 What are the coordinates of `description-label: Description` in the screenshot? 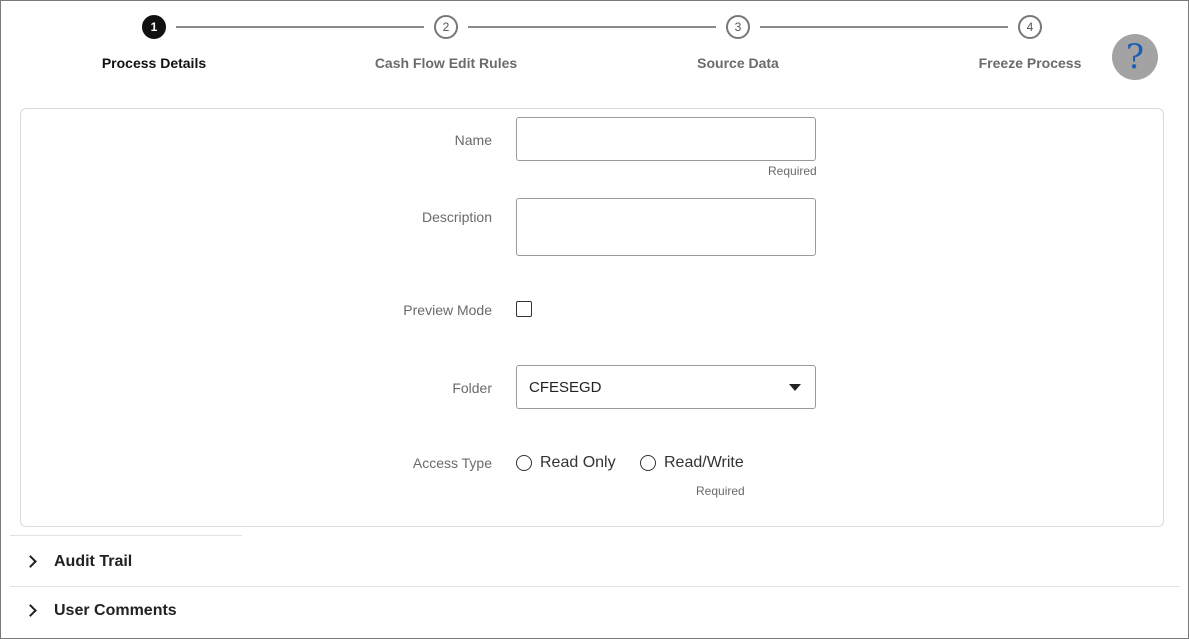 It's located at (456, 217).